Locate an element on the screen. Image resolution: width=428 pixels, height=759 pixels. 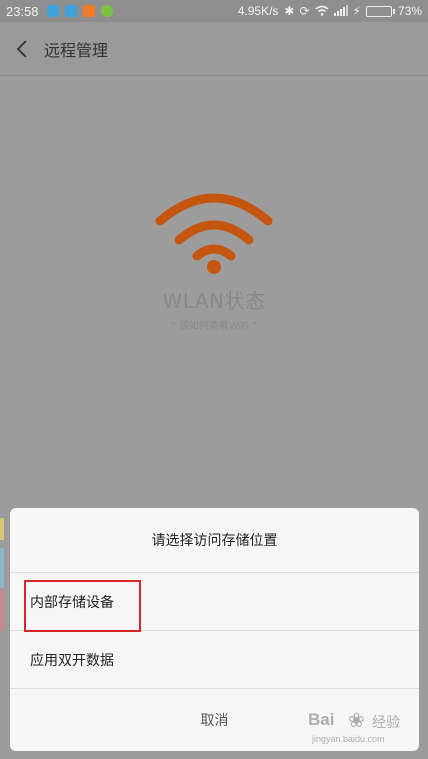
chevron-left-icon is located at coordinates (22, 49).